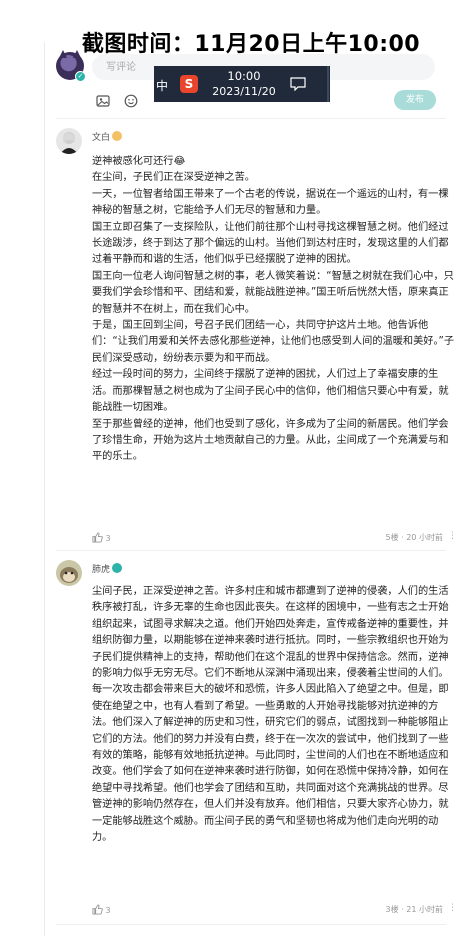 This screenshot has height=936, width=462. Describe the element at coordinates (189, 84) in the screenshot. I see `sogou-input-icon: S` at that location.